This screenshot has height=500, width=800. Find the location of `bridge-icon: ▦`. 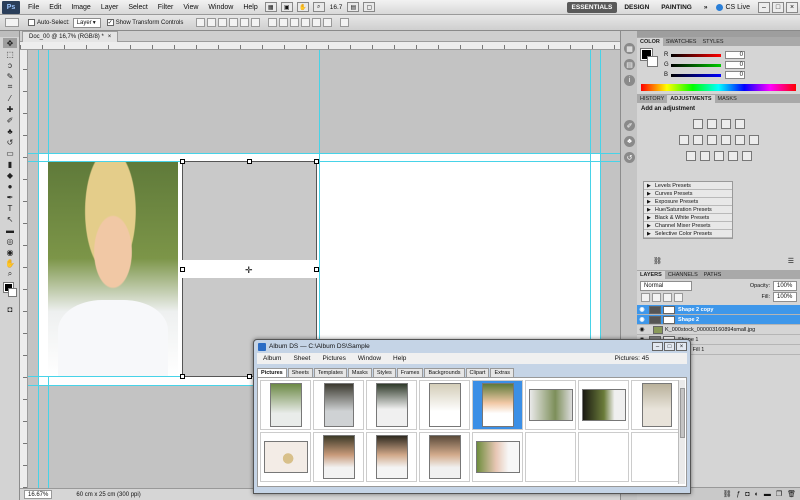

bridge-icon: ▦ is located at coordinates (270, 7).